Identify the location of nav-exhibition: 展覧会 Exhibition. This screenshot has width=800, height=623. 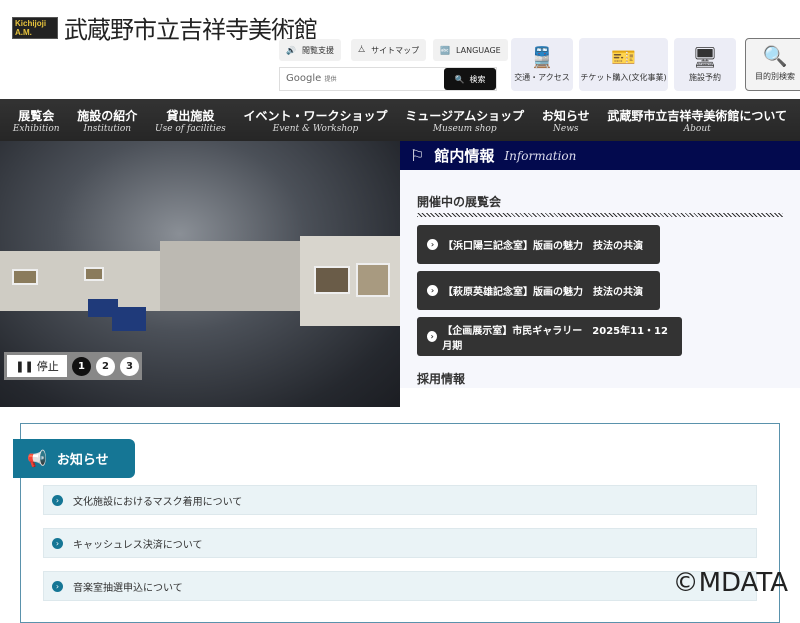
(36, 120).